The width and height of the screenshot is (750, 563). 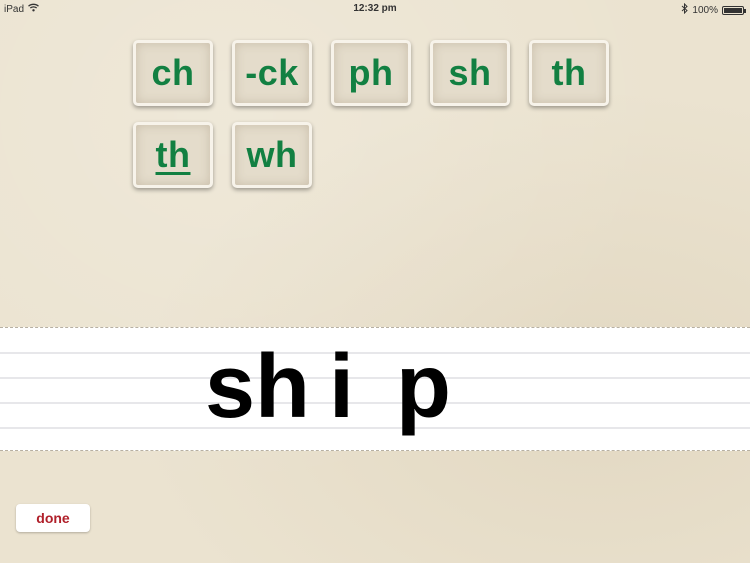 What do you see at coordinates (341, 387) in the screenshot?
I see `word-part-i: i` at bounding box center [341, 387].